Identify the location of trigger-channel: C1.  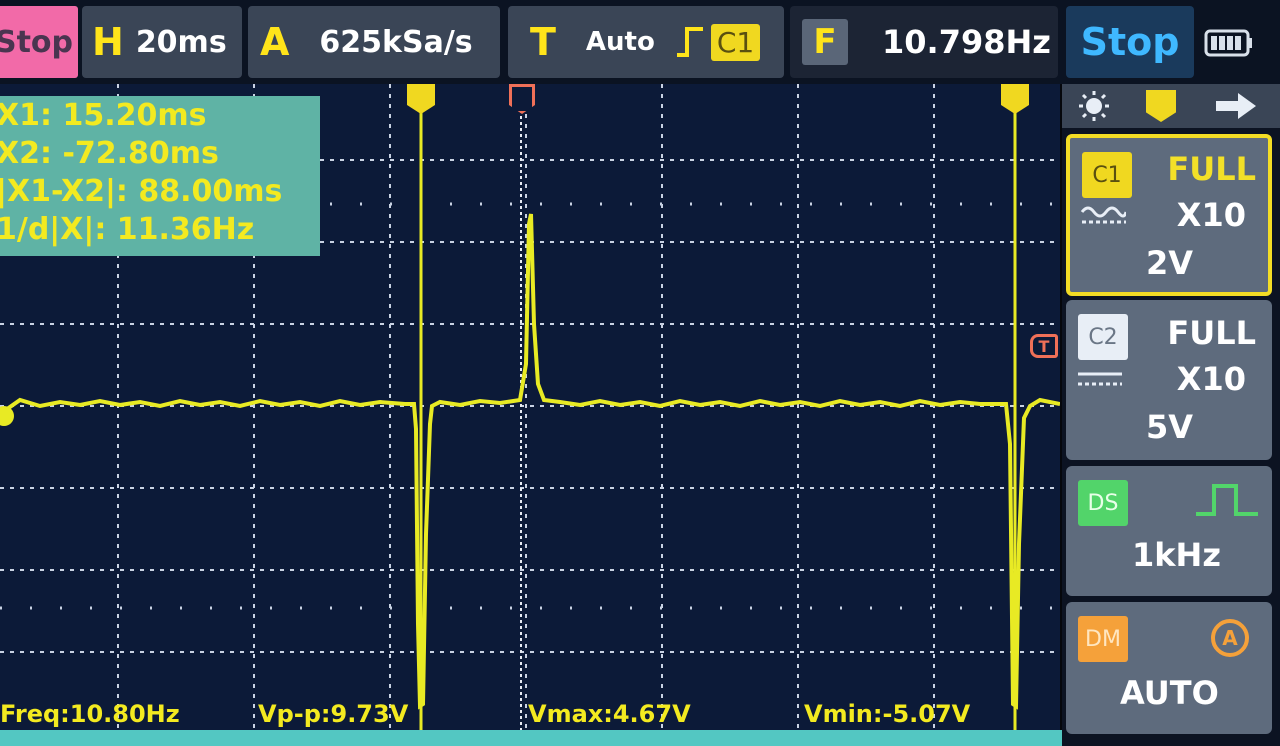
(735, 42).